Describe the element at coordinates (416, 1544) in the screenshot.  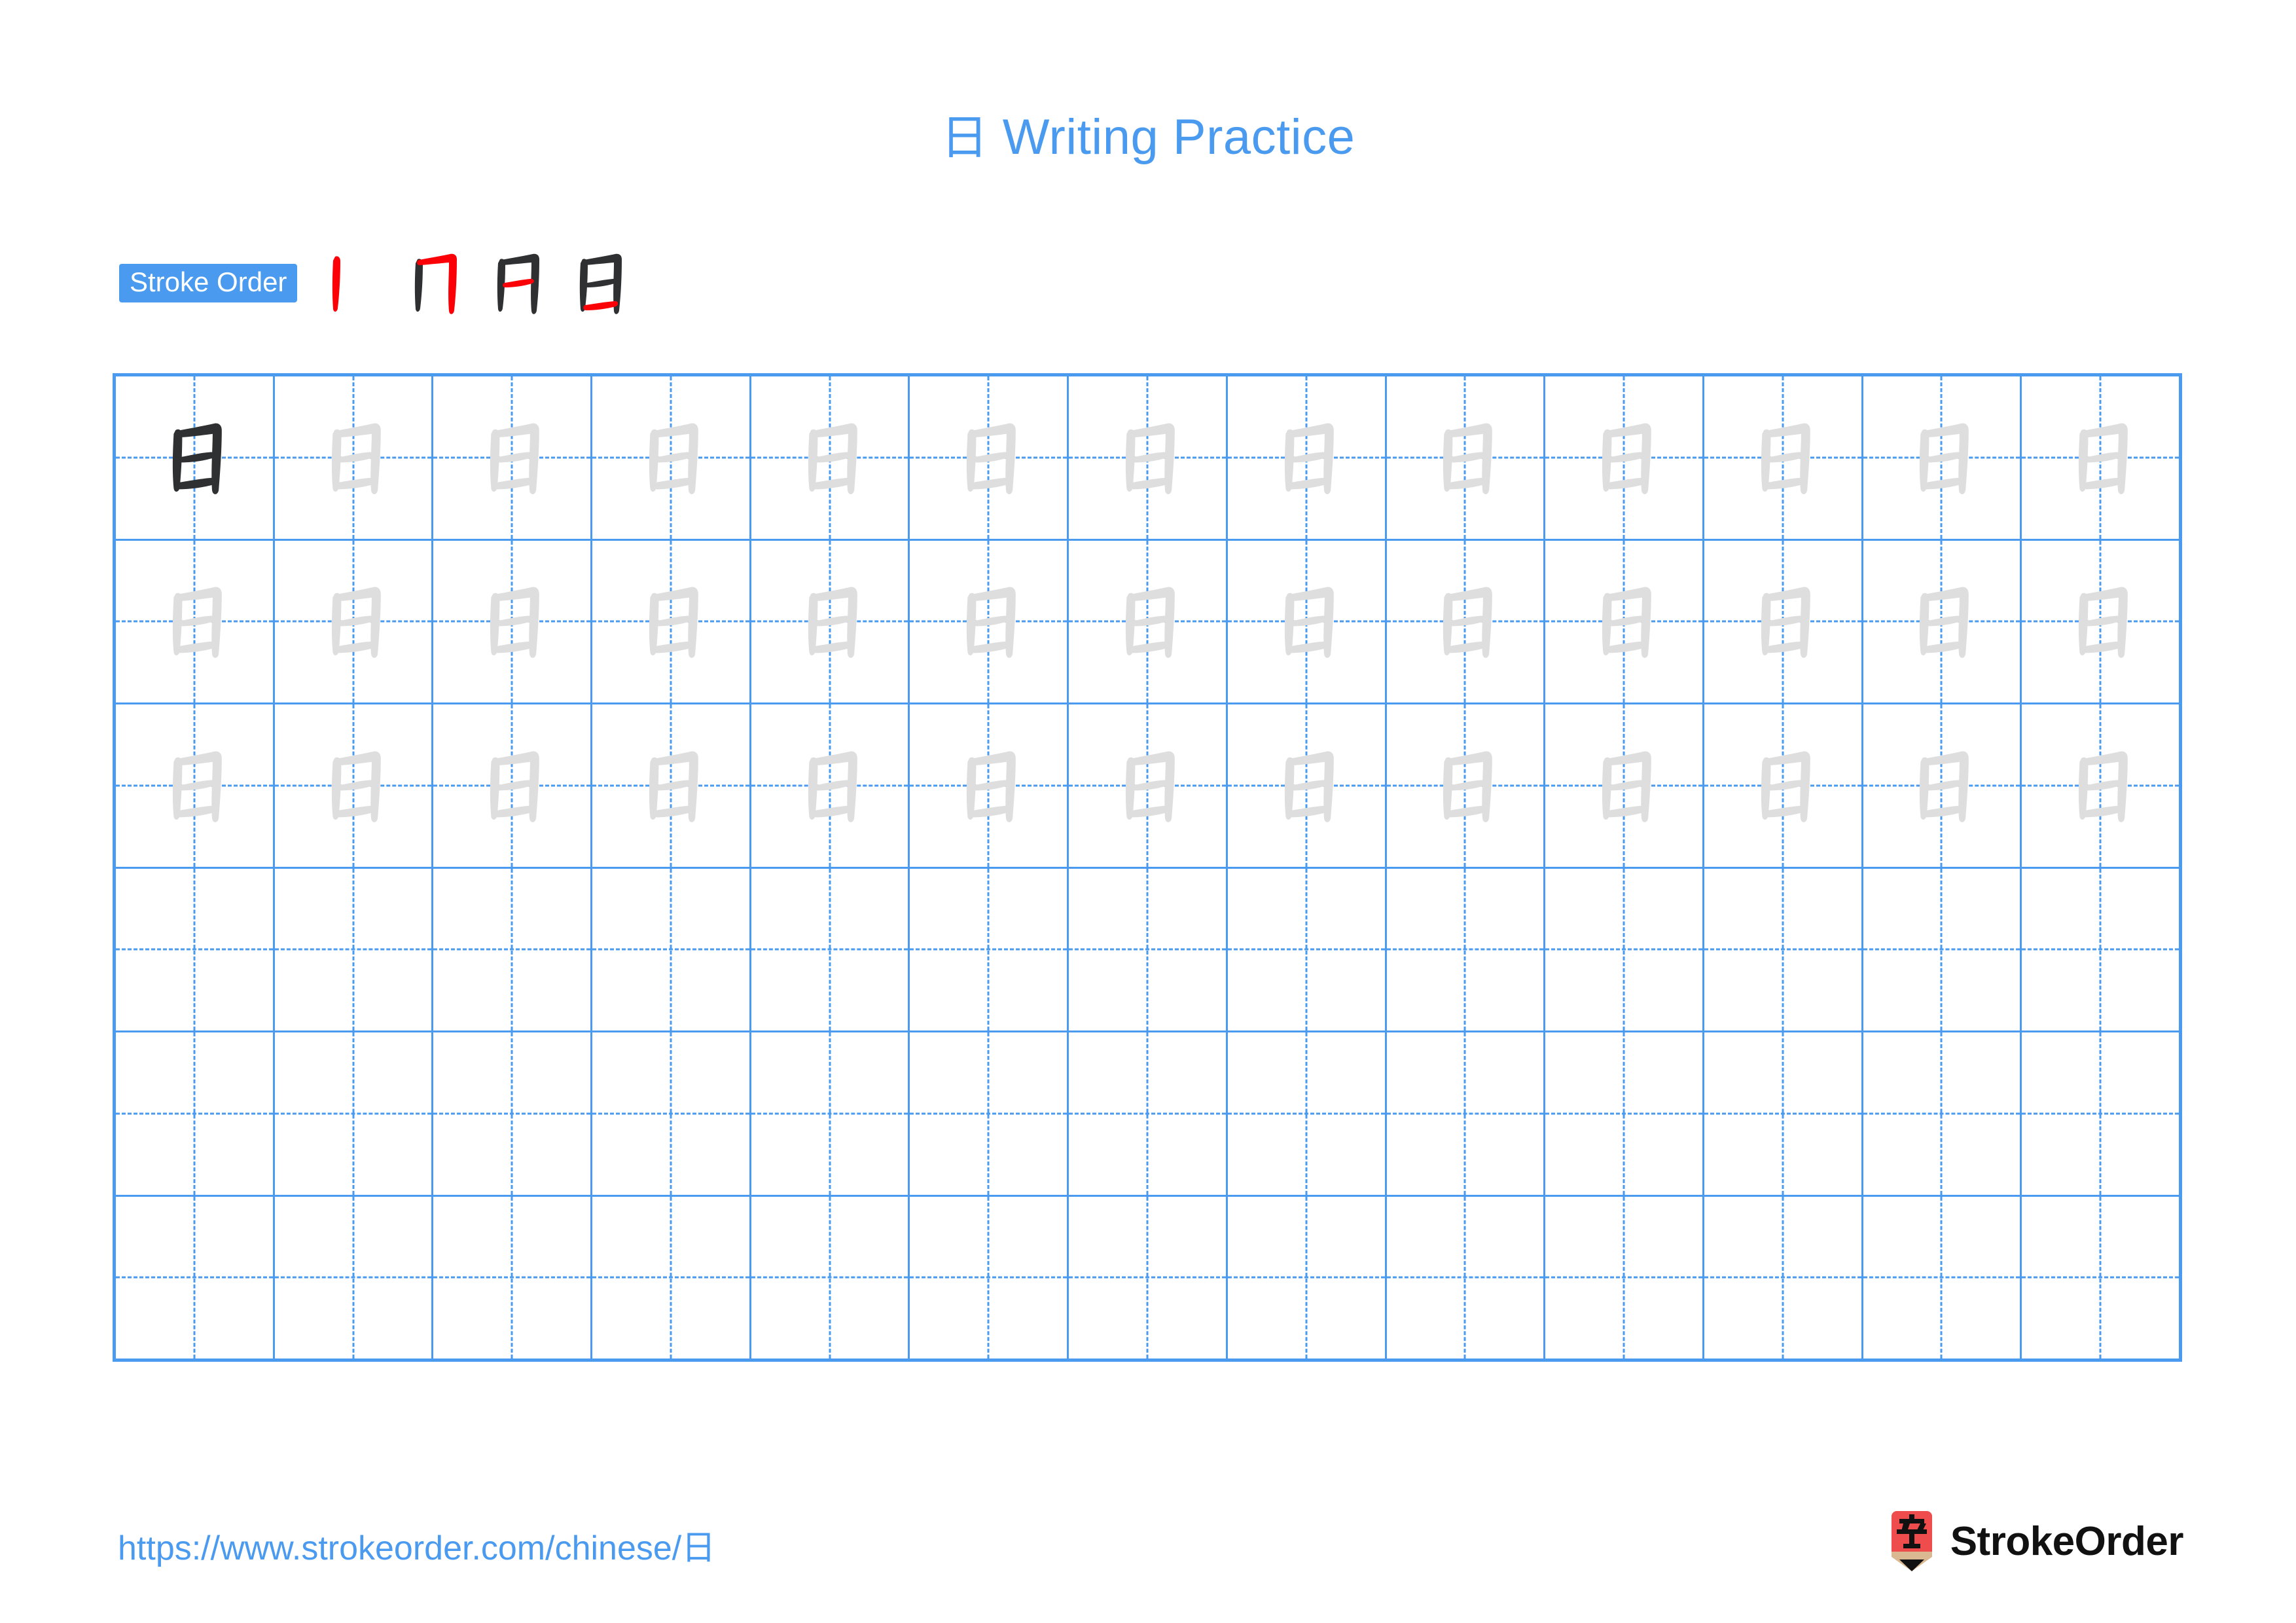
I see `footer-url-link: https://www.strokeorder.com/chinese/日` at that location.